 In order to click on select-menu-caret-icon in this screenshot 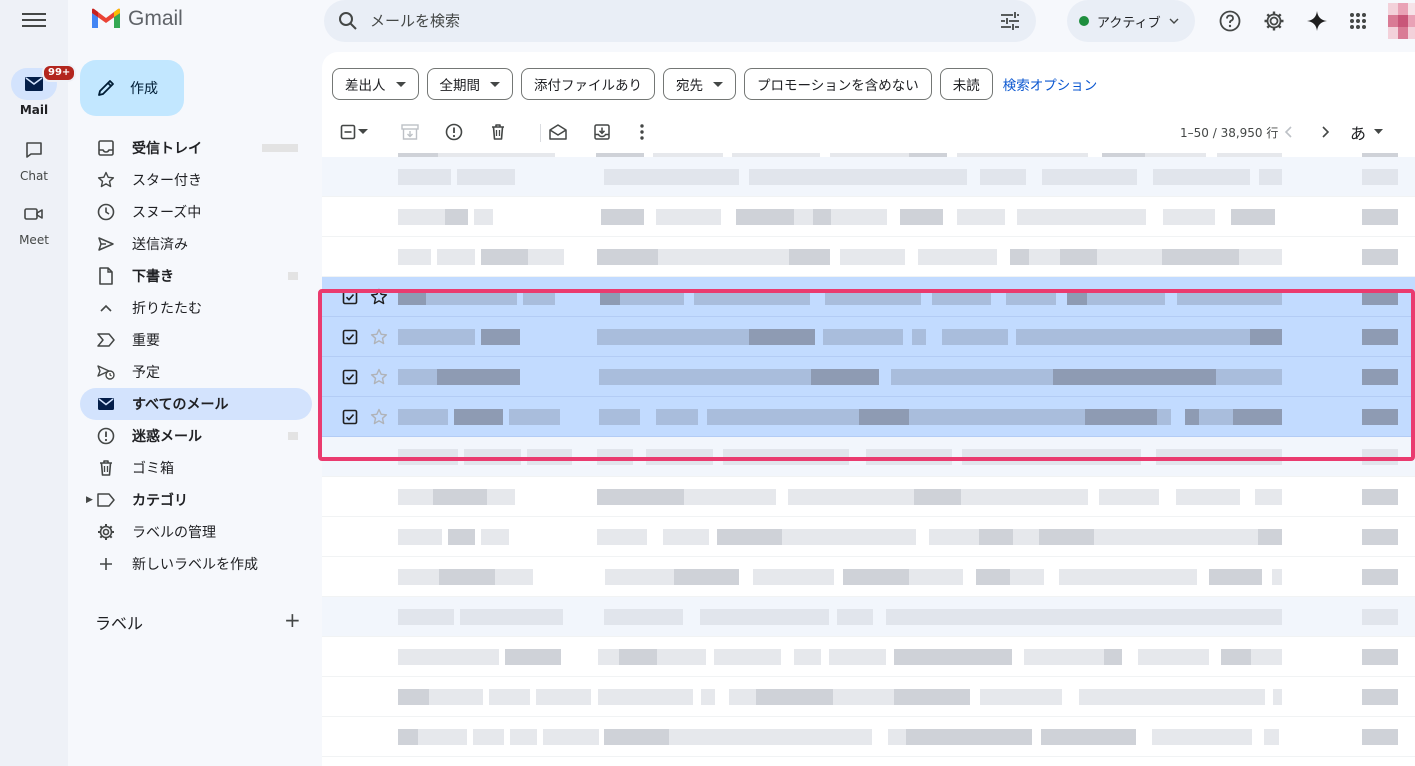, I will do `click(363, 132)`.